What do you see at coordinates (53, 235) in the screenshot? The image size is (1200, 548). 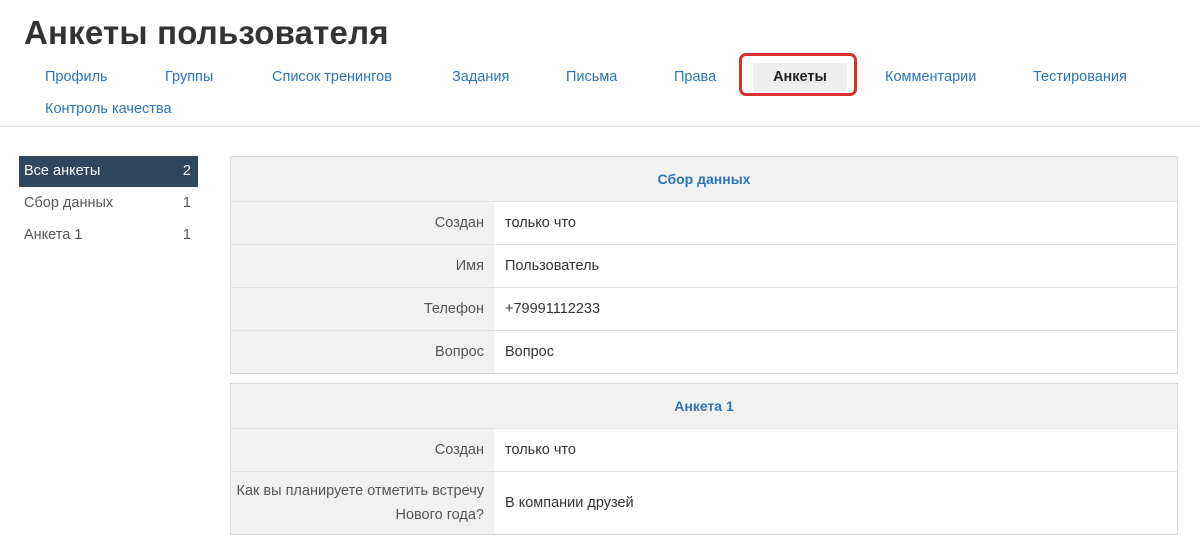 I see `sidebar-item-label: Анкета 1` at bounding box center [53, 235].